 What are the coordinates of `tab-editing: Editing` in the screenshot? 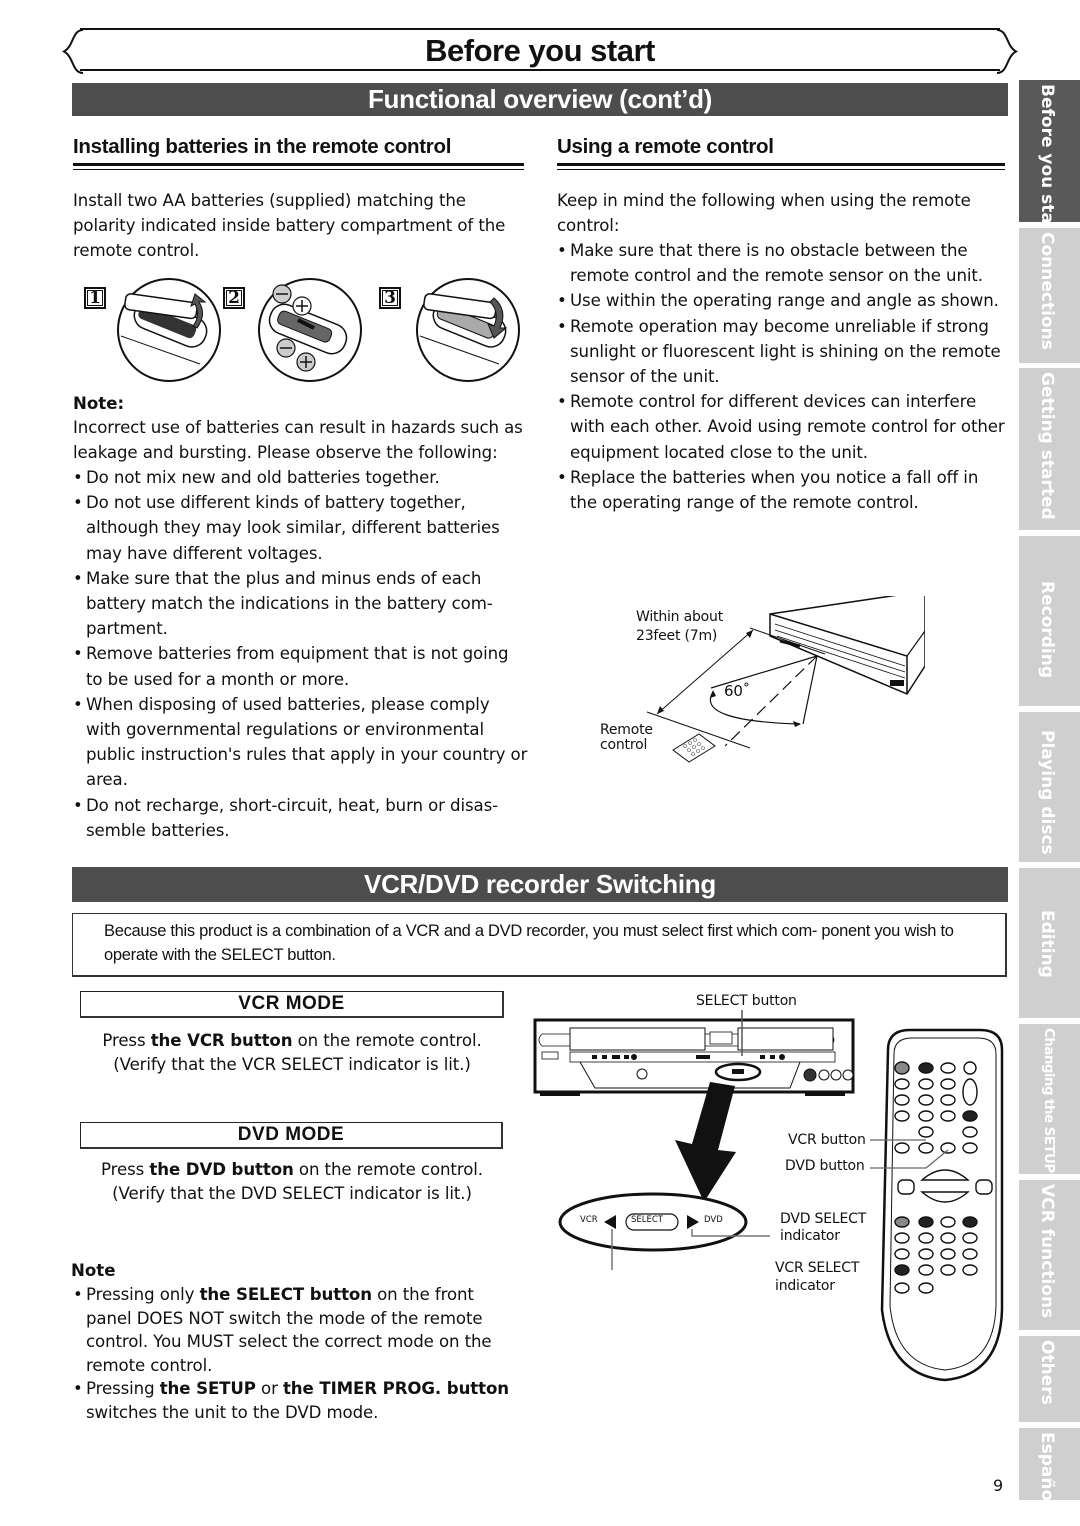 It's located at (1049, 943).